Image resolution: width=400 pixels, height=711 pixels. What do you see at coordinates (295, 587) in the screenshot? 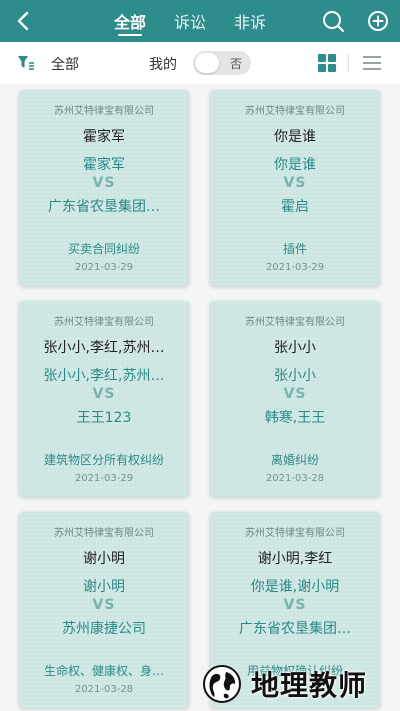
I see `card-plaintiff: 你是谁,谢小明` at bounding box center [295, 587].